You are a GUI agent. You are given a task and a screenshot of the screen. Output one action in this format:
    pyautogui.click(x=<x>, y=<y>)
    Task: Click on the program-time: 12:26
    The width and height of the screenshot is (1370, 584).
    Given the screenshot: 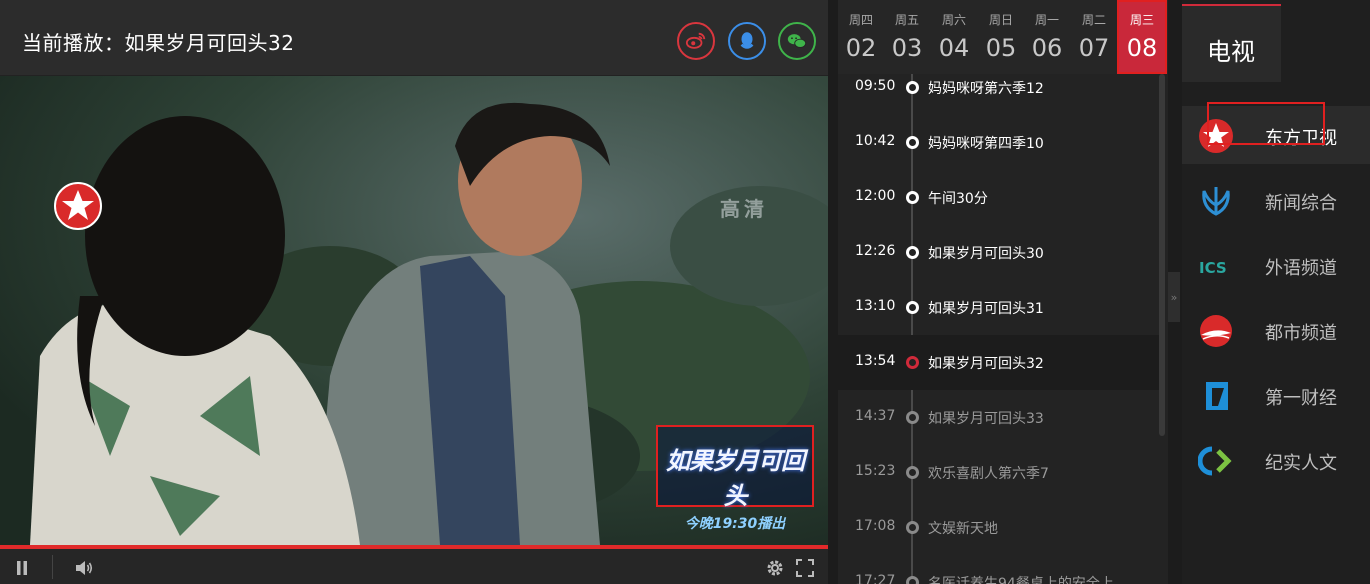 What is the action you would take?
    pyautogui.click(x=875, y=251)
    